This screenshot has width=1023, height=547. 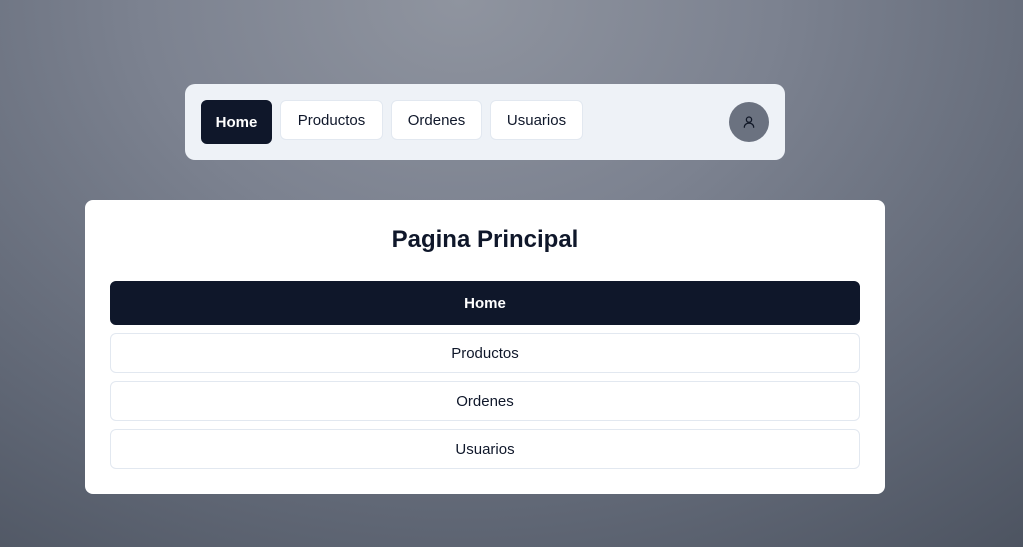 I want to click on user-avatar-button, so click(x=749, y=122).